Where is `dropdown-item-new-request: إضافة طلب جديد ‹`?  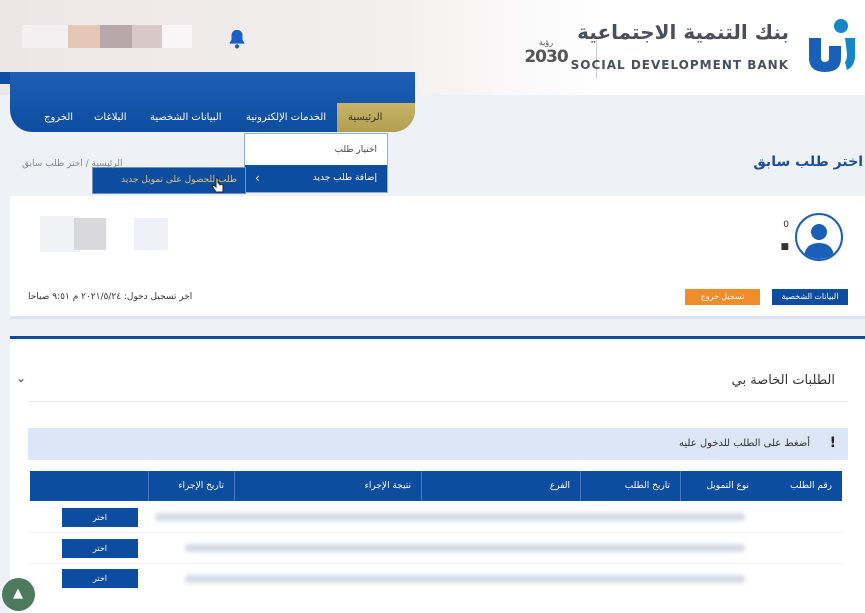
dropdown-item-new-request: إضافة طلب جديد ‹ is located at coordinates (316, 178).